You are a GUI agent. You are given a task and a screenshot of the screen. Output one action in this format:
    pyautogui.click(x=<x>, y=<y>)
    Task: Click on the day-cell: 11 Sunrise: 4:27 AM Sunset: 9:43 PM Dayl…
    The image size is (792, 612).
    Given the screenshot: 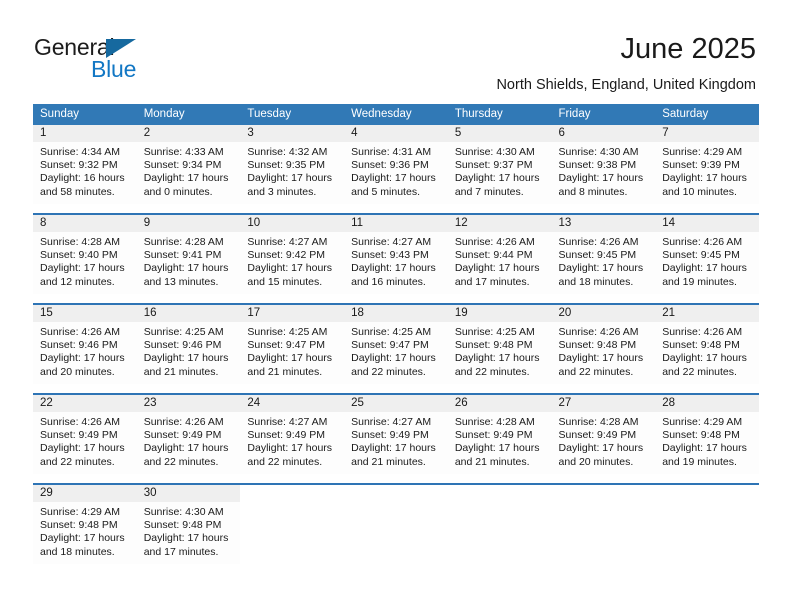 What is the action you would take?
    pyautogui.click(x=396, y=254)
    